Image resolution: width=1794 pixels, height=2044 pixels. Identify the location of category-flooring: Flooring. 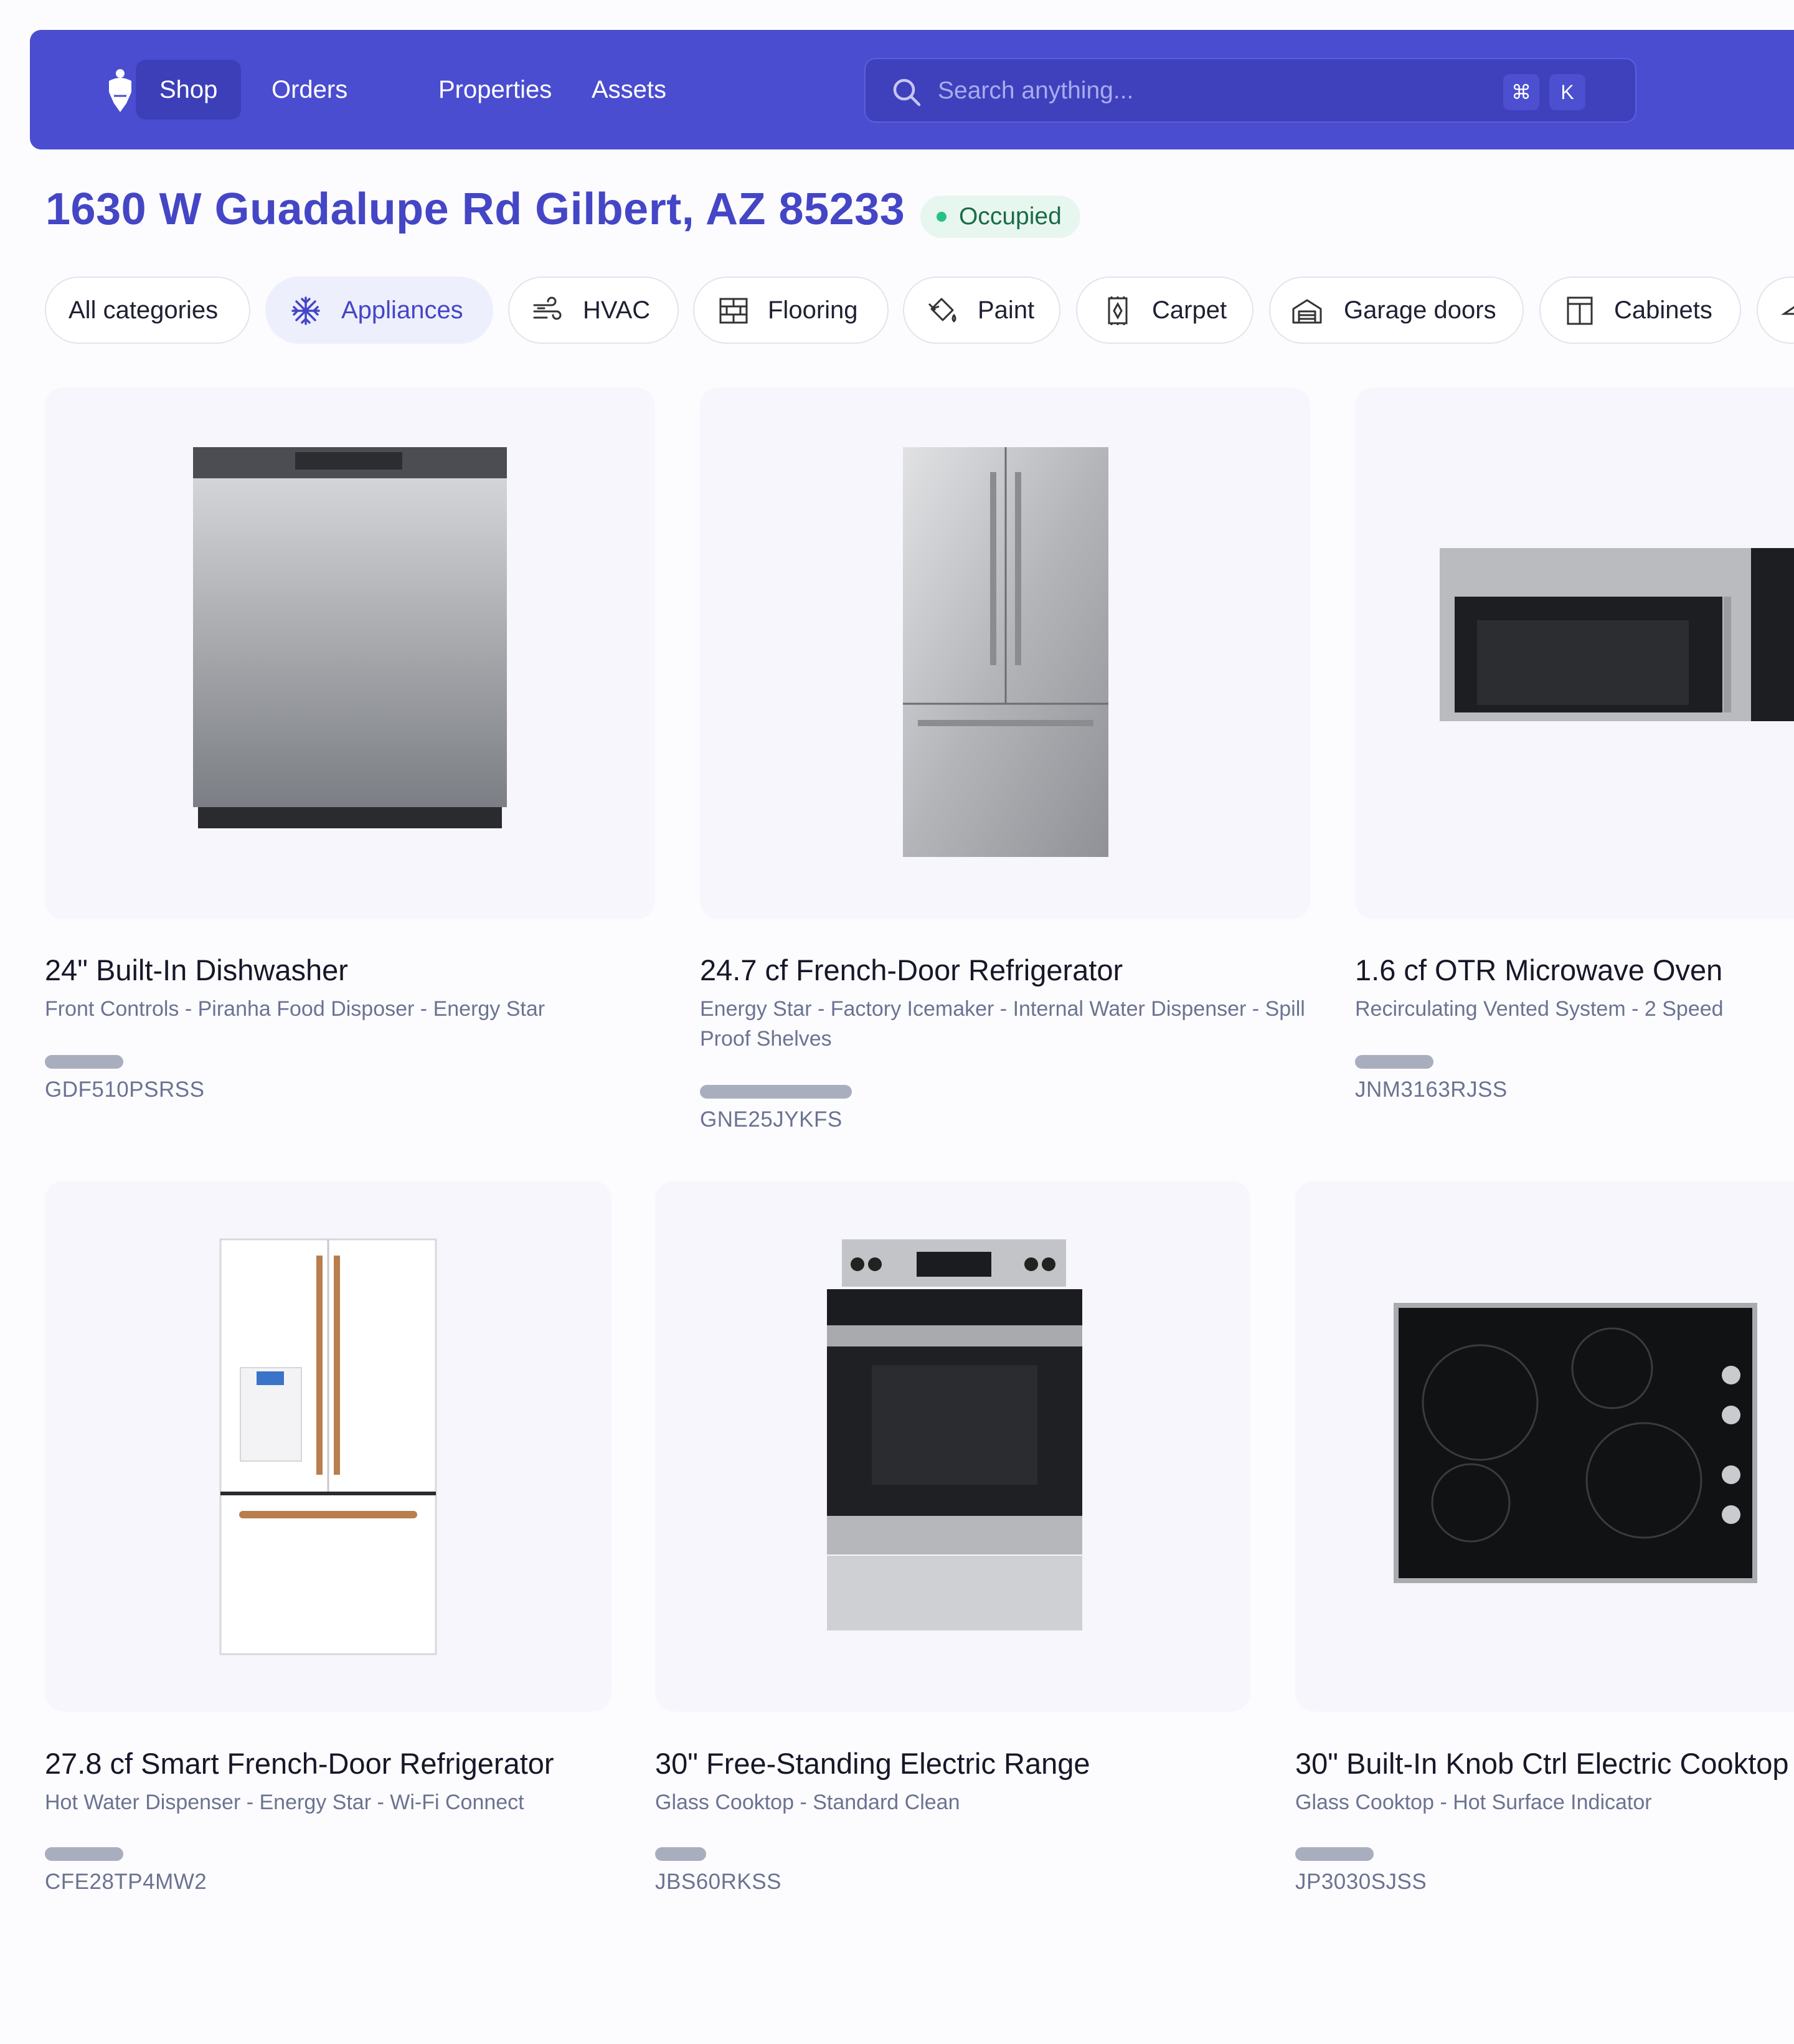
(791, 310).